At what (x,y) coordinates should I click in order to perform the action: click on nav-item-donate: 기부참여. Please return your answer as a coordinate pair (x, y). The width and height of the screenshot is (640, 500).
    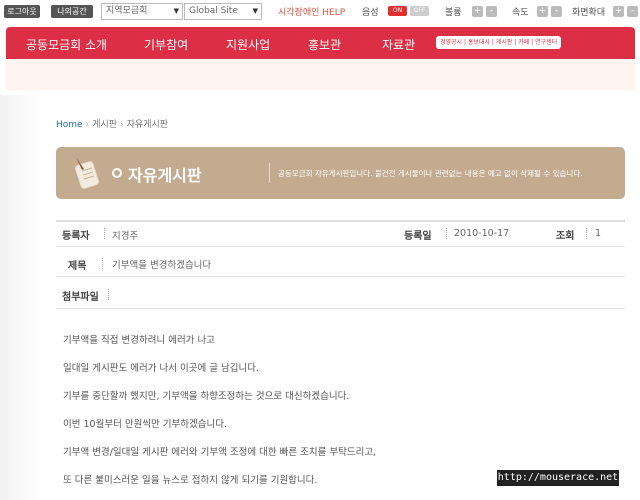
    Looking at the image, I should click on (166, 44).